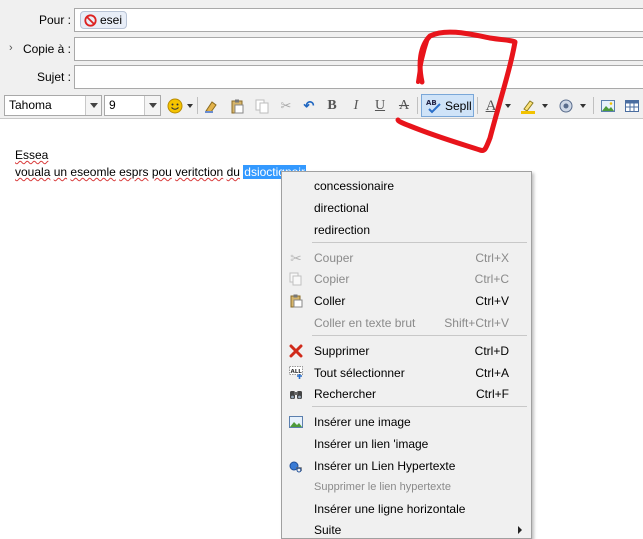 The height and width of the screenshot is (539, 643). What do you see at coordinates (199, 172) in the screenshot?
I see `body-word: veritction` at bounding box center [199, 172].